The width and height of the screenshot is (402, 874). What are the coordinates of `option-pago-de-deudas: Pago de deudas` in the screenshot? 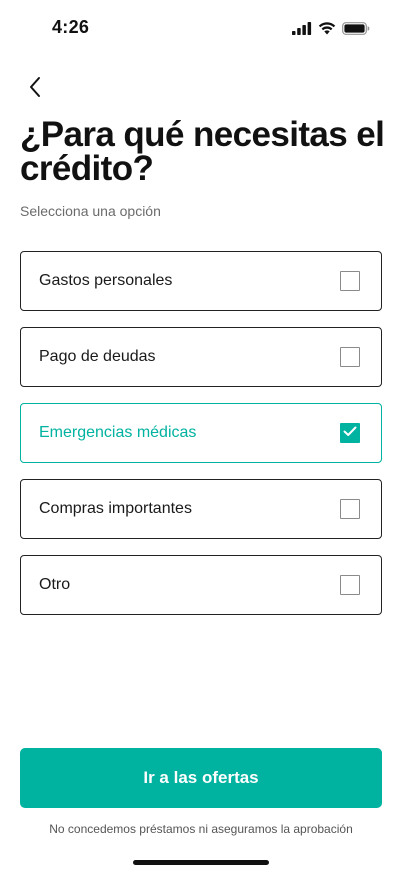 It's located at (201, 357).